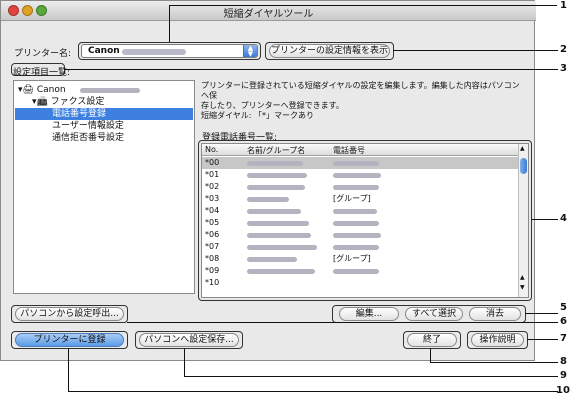 The height and width of the screenshot is (401, 579). Describe the element at coordinates (212, 198) in the screenshot. I see `row-number: *03` at that location.